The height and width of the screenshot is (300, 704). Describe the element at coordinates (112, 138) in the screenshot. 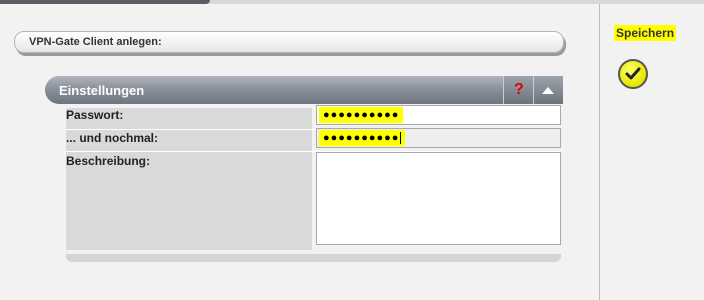

I see `password-confirm-label: ... und nochmal:` at that location.